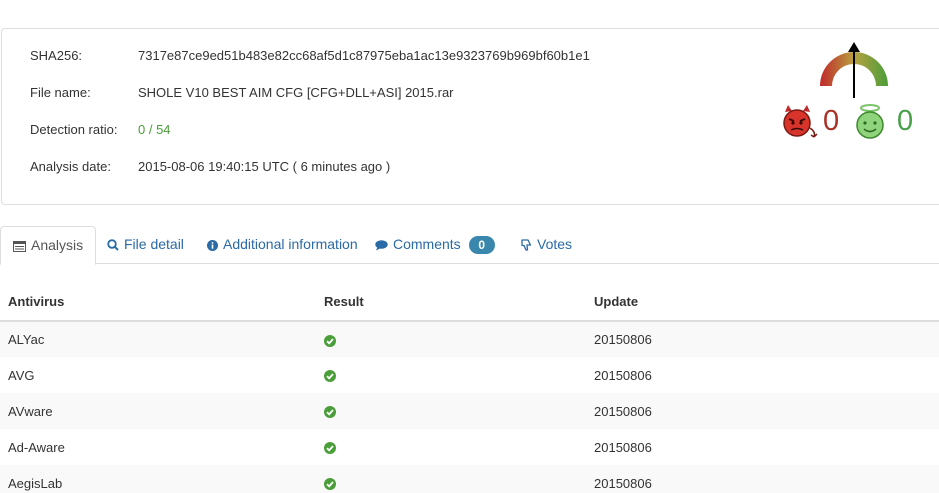  I want to click on sha256-label: SHA256:, so click(56, 55).